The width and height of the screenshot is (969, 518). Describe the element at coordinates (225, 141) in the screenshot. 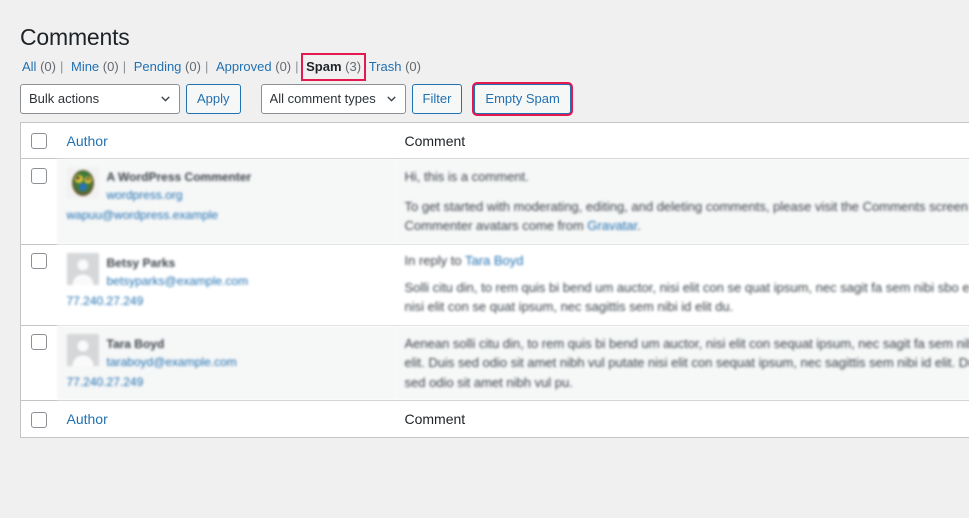

I see `column-header-author: Author` at that location.